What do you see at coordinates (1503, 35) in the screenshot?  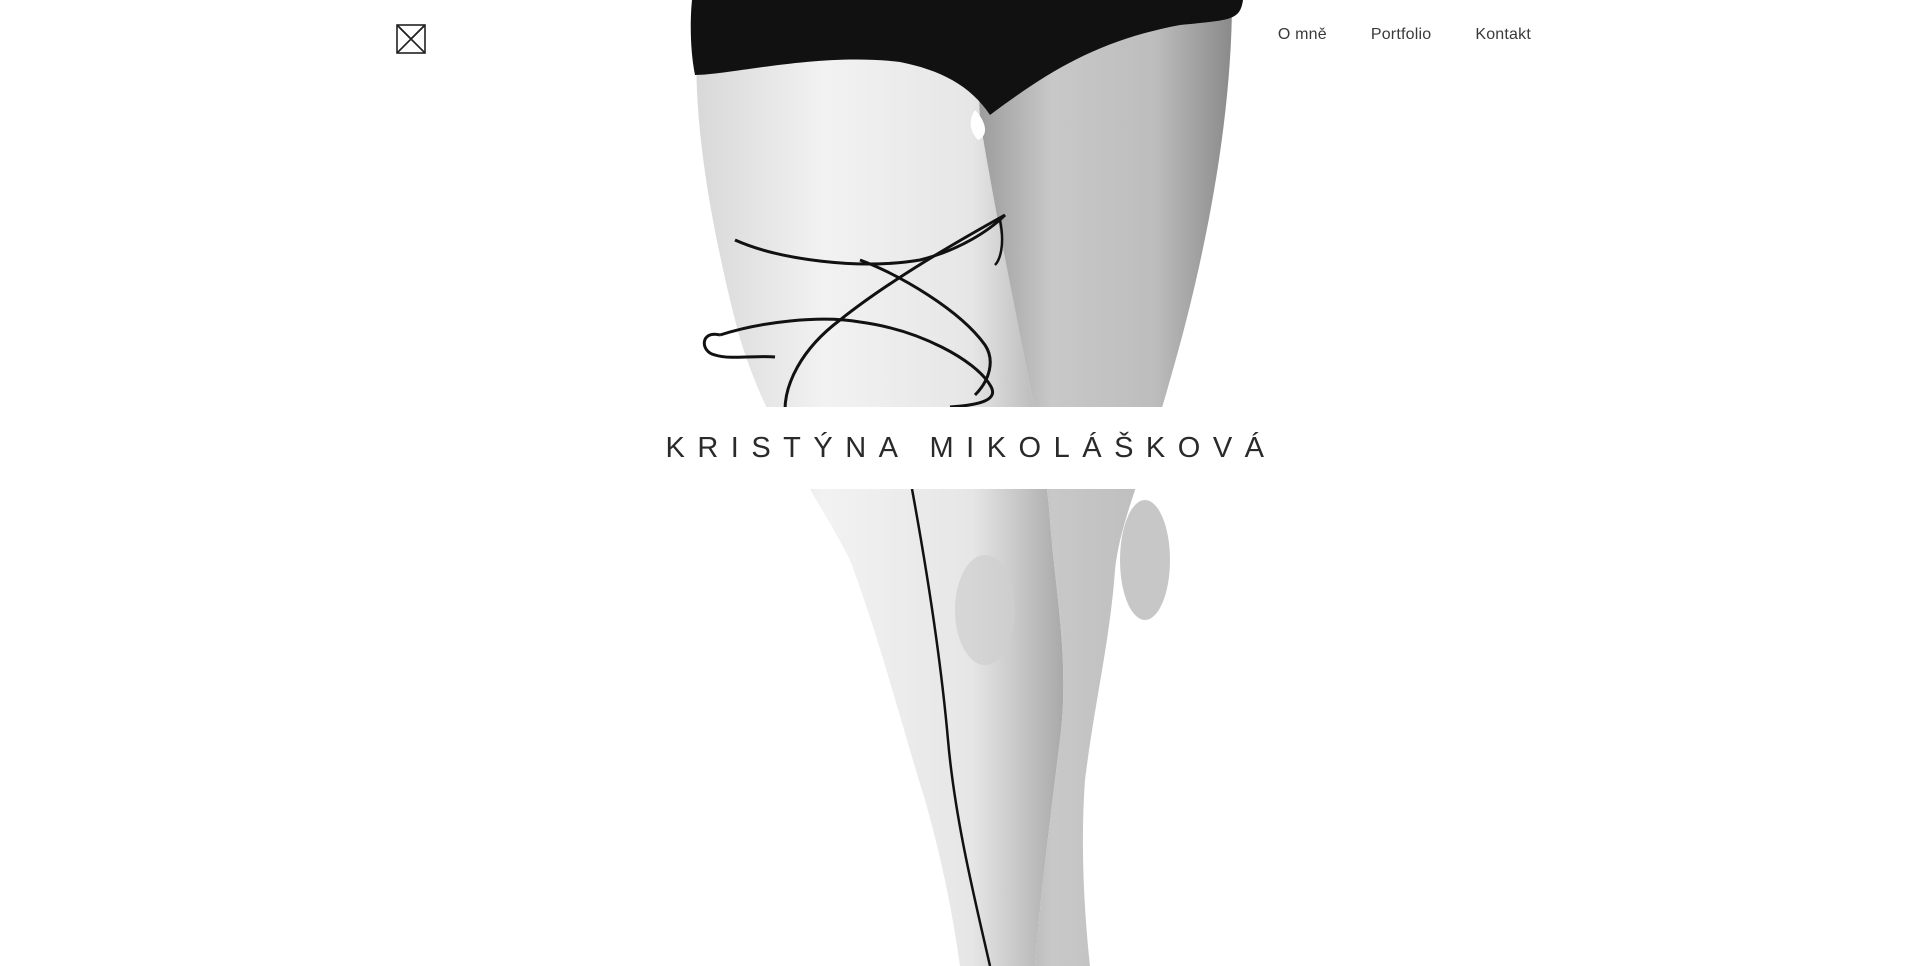 I see `nav-item-kontakt: Kontakt` at bounding box center [1503, 35].